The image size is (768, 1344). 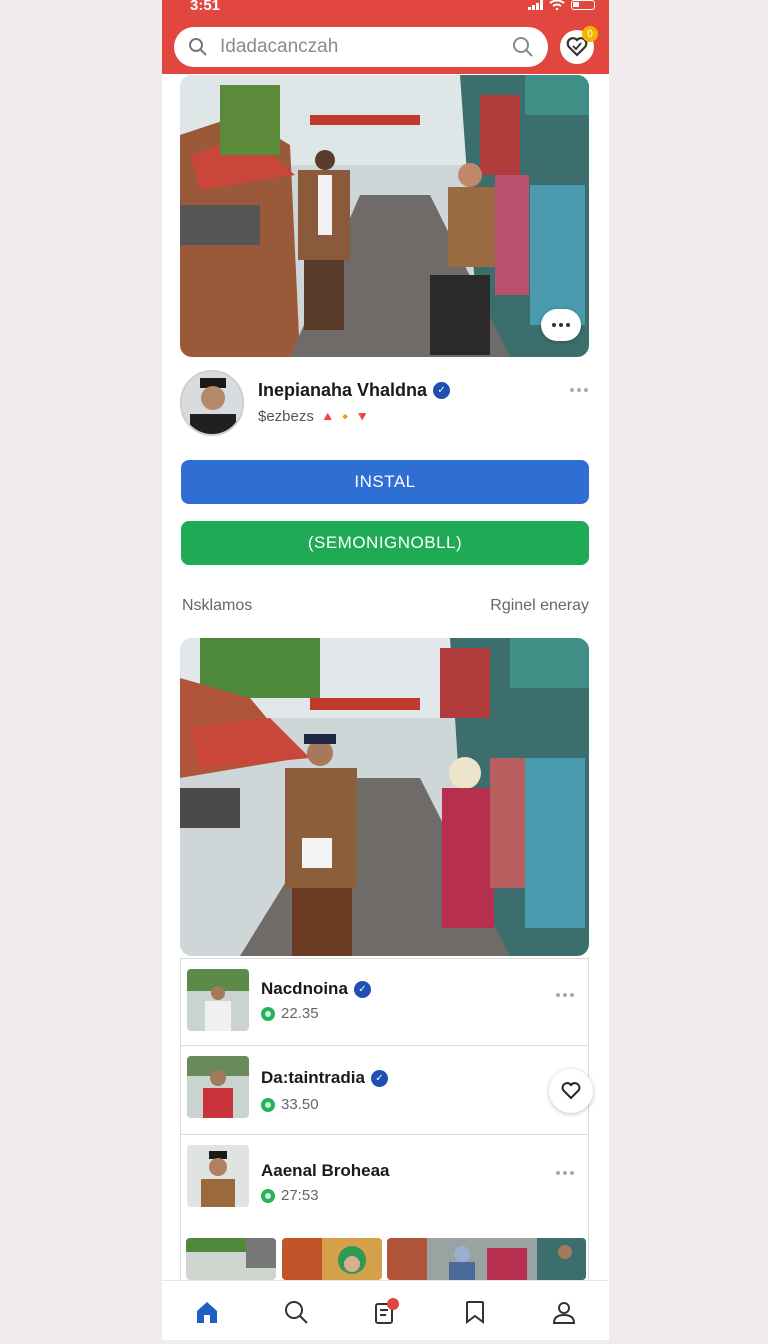 I want to click on profile-row: Inepianaha Vhaldna ✓ $ezbezs 🔺🔸🔻, so click(x=386, y=405).